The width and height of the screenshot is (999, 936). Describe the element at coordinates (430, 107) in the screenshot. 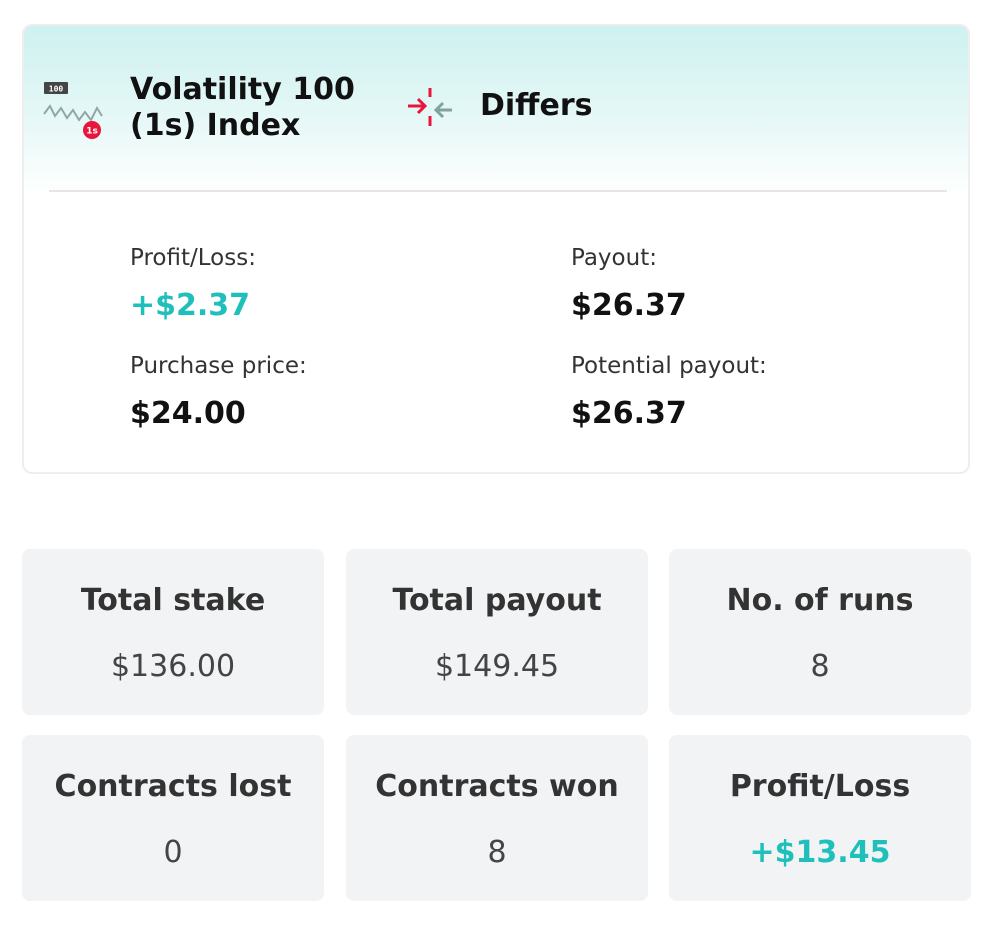

I see `differs-arrows-icon` at that location.